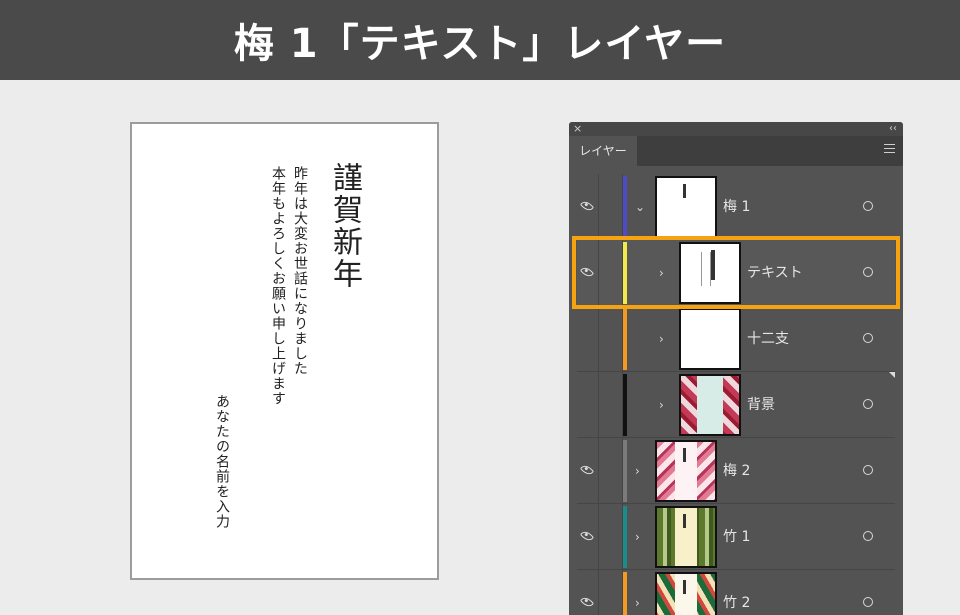 This screenshot has width=960, height=615. Describe the element at coordinates (889, 148) in the screenshot. I see `panel-menu-icon` at that location.